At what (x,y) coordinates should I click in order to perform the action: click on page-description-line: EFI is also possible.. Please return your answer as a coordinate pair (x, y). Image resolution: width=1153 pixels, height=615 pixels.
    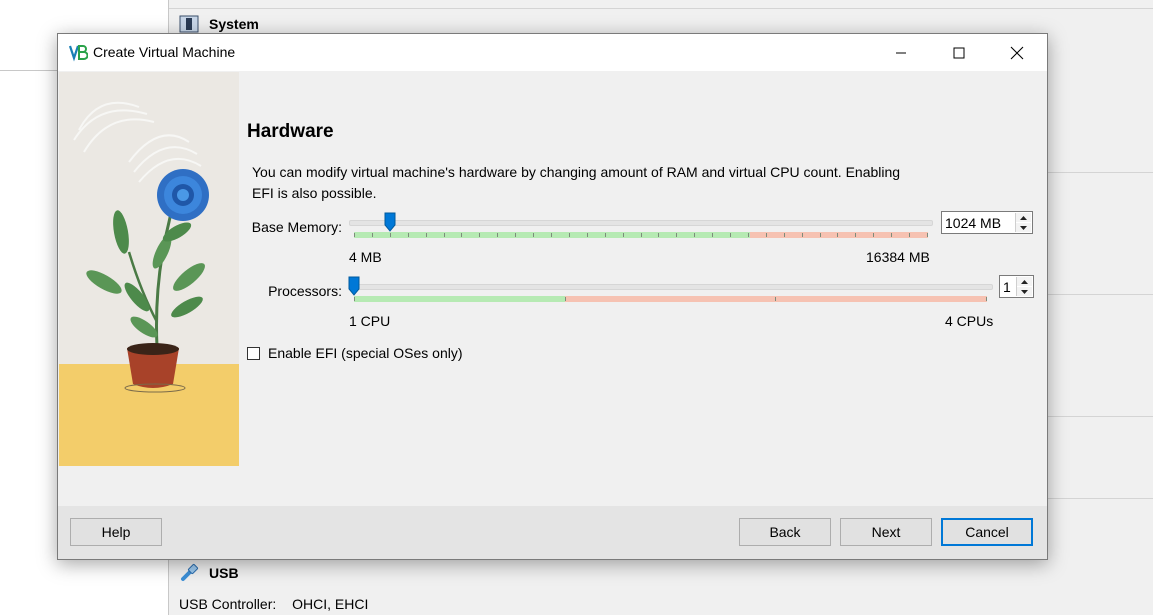
    Looking at the image, I should click on (314, 193).